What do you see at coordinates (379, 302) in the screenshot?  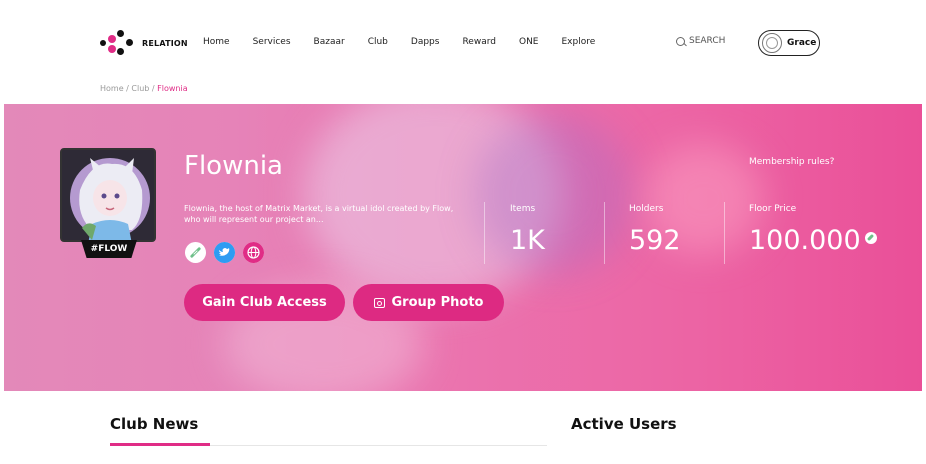 I see `photo-icon` at bounding box center [379, 302].